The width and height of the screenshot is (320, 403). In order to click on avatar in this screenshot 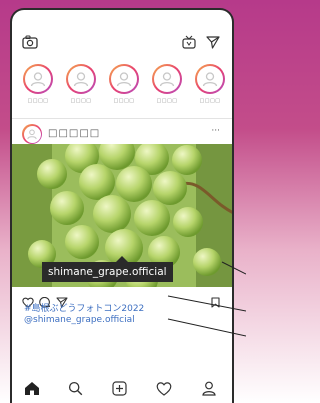, I will do `click(32, 134)`.